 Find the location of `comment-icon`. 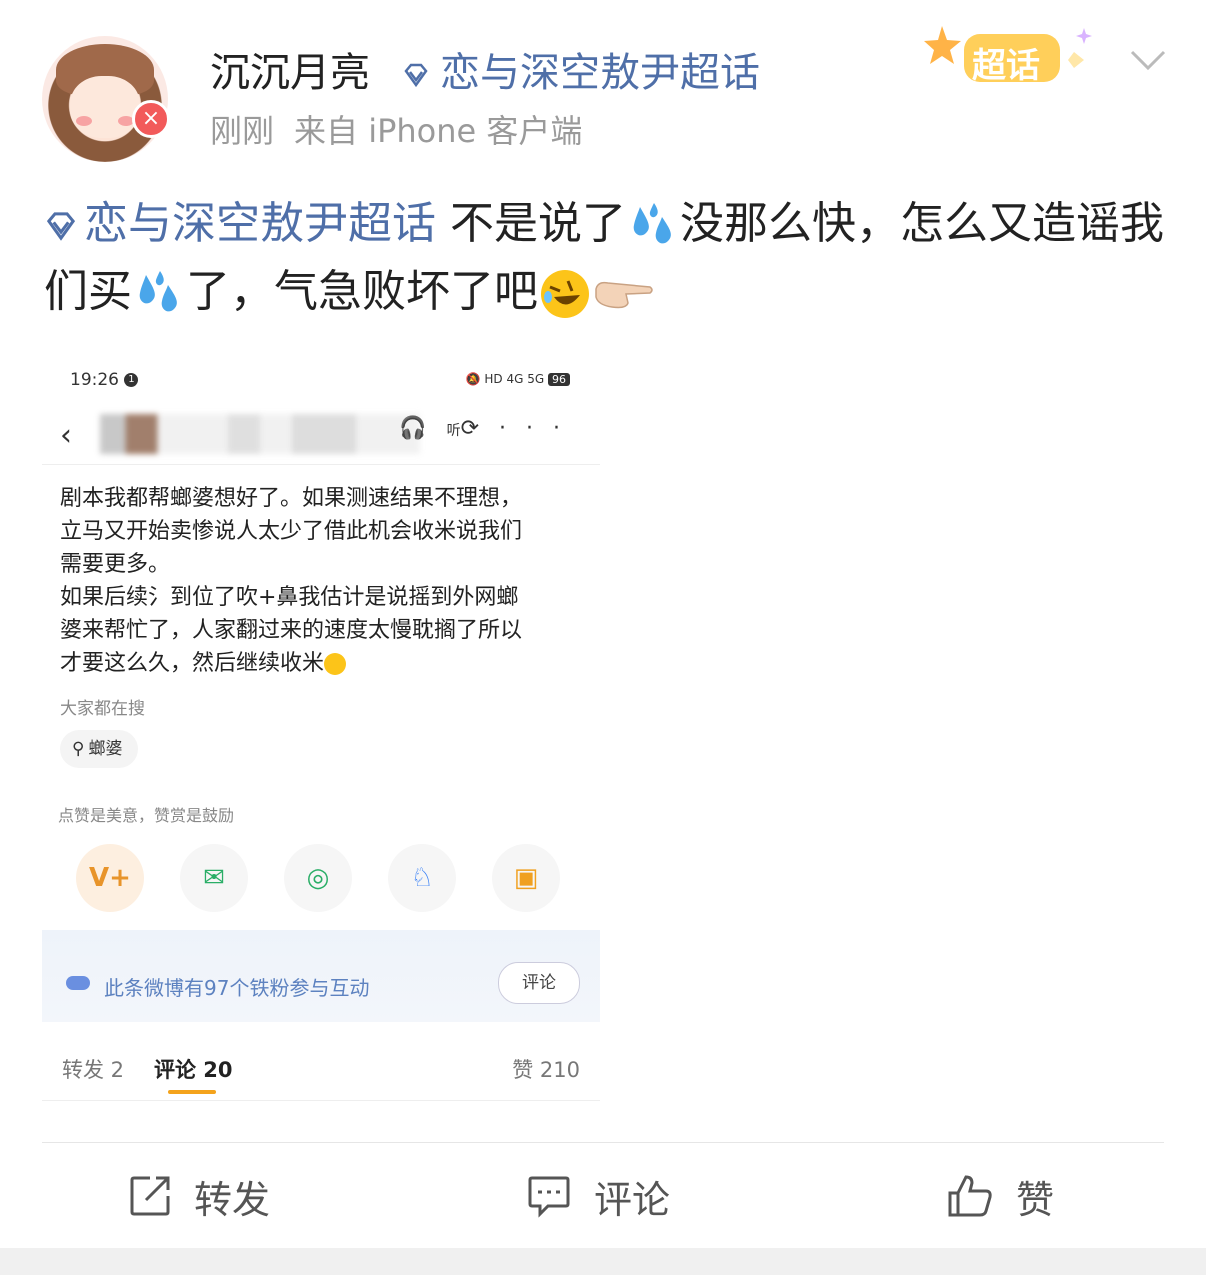

comment-icon is located at coordinates (549, 1197).